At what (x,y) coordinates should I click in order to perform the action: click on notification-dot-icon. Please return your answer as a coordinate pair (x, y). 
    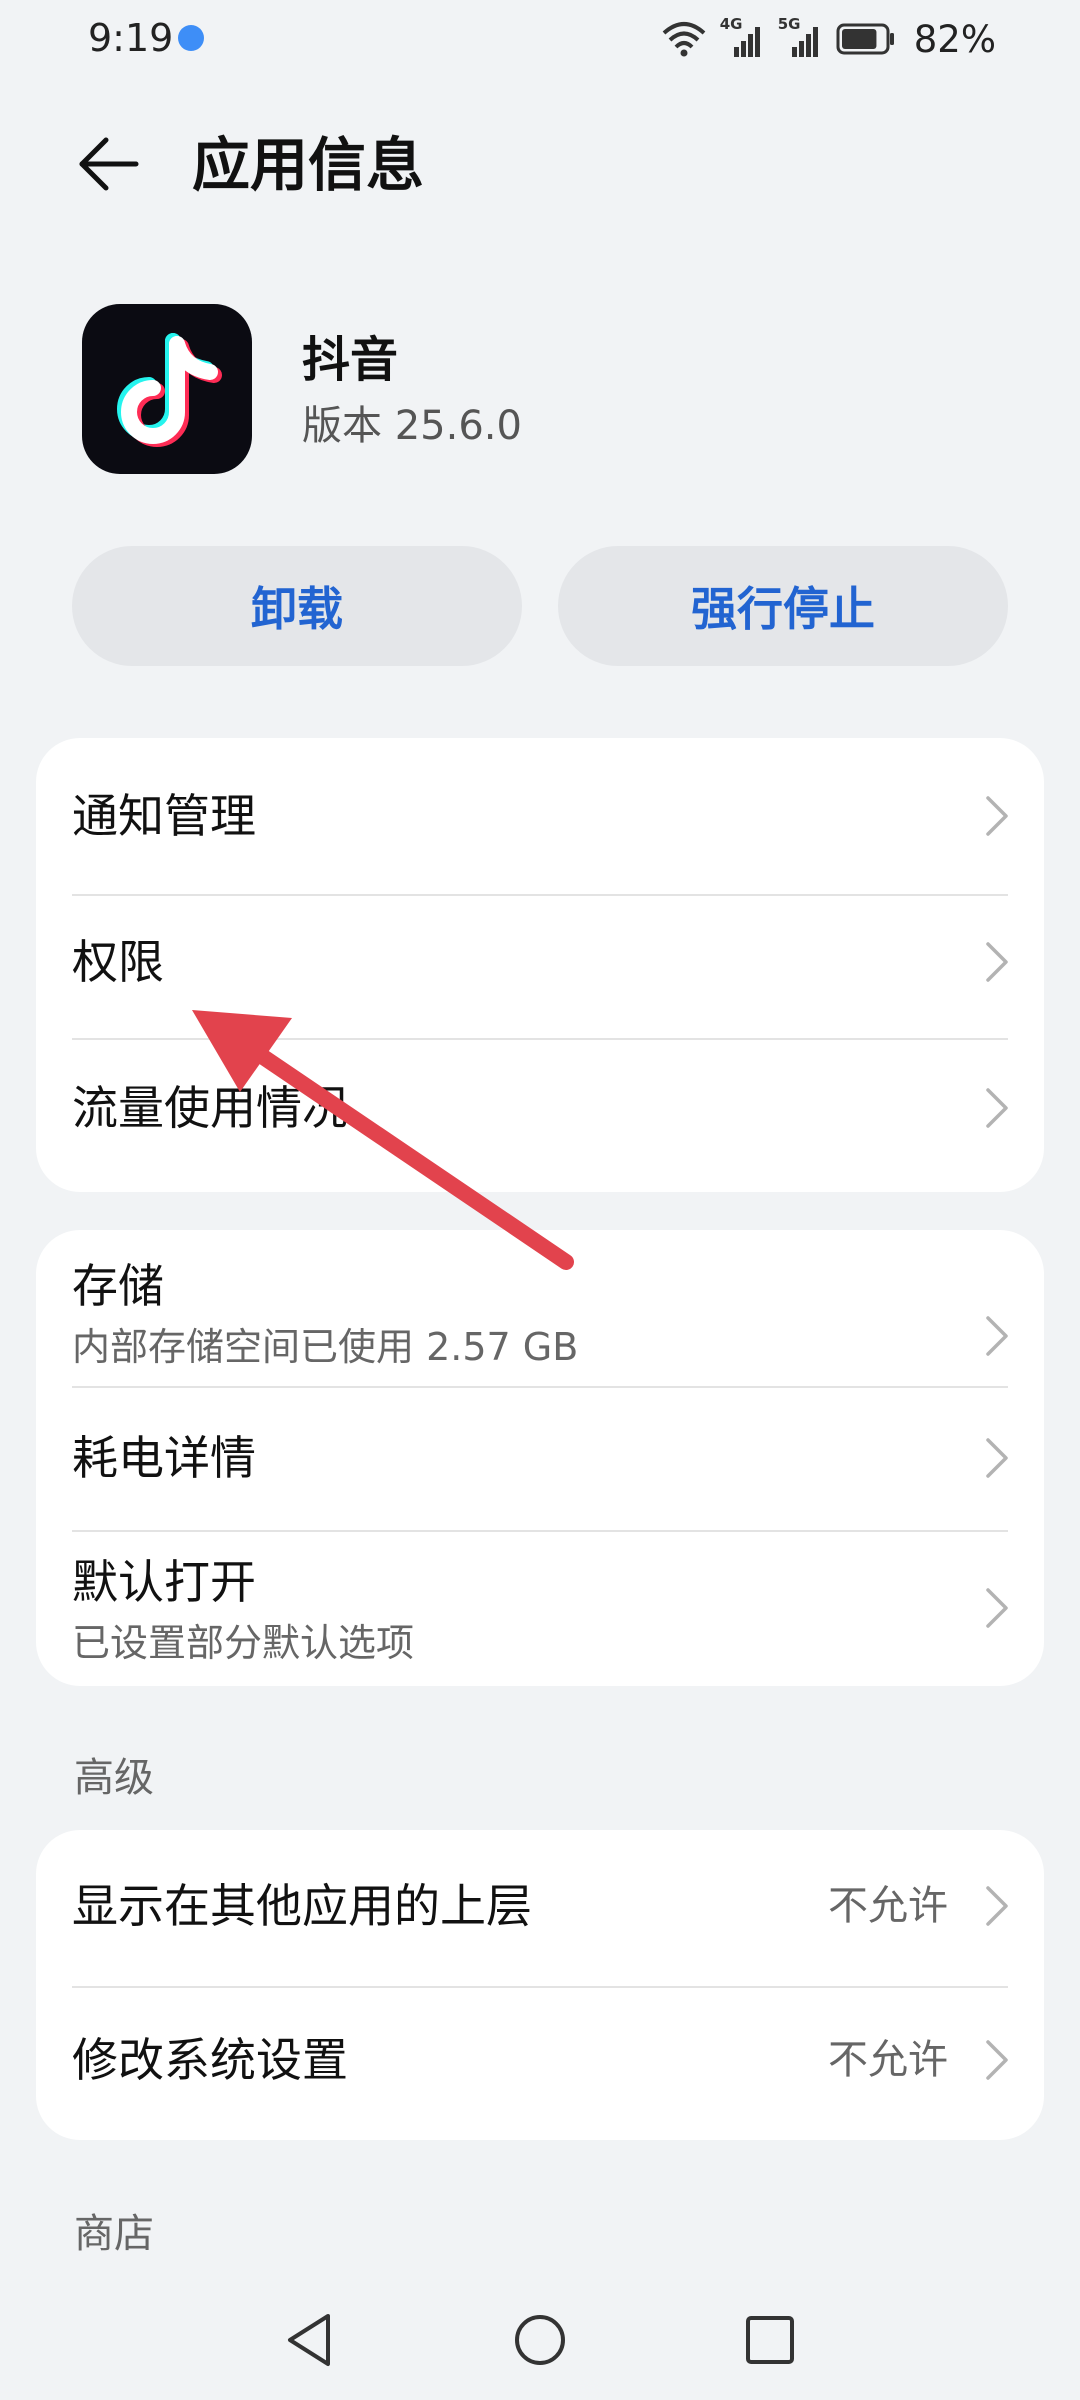
    Looking at the image, I should click on (191, 38).